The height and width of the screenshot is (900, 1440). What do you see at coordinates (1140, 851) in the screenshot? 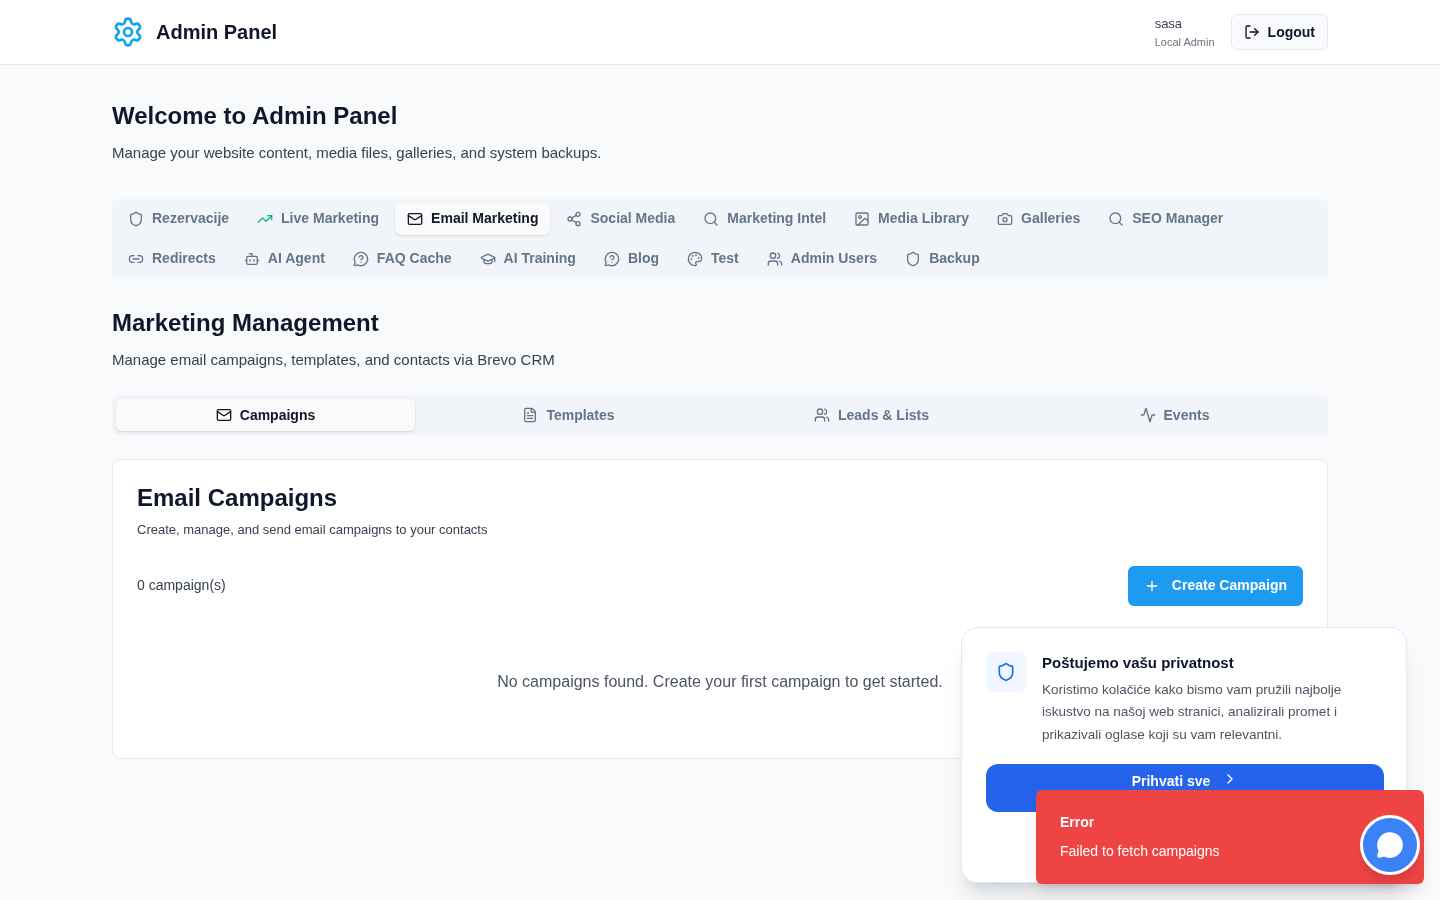
I see `toast-message: Failed to fetch campaigns` at bounding box center [1140, 851].